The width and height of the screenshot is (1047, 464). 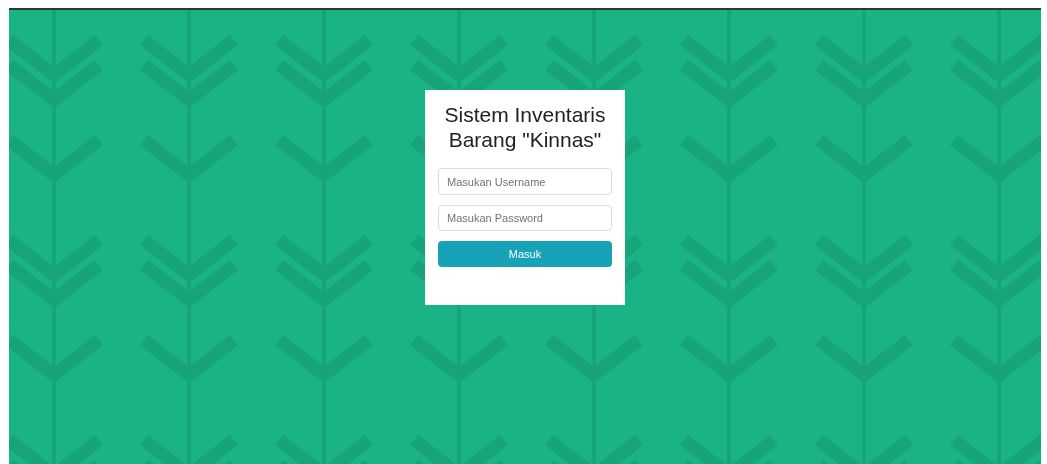 I want to click on password-field: Masukan Password, so click(x=525, y=218).